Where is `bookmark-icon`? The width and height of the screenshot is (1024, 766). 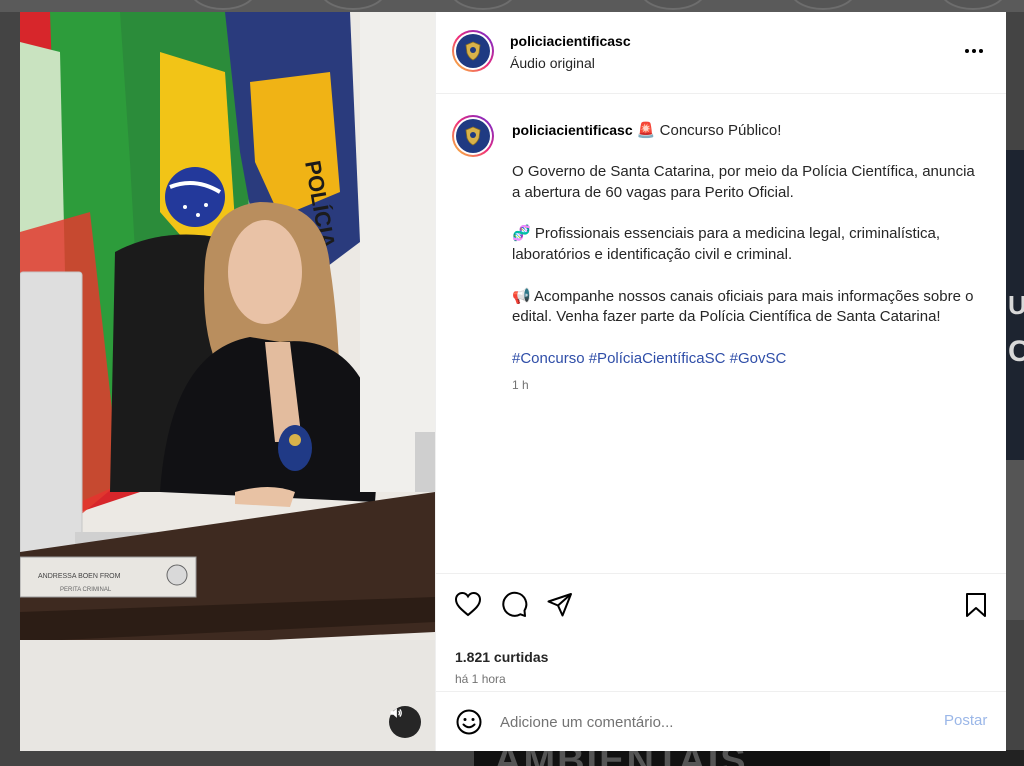 bookmark-icon is located at coordinates (976, 605).